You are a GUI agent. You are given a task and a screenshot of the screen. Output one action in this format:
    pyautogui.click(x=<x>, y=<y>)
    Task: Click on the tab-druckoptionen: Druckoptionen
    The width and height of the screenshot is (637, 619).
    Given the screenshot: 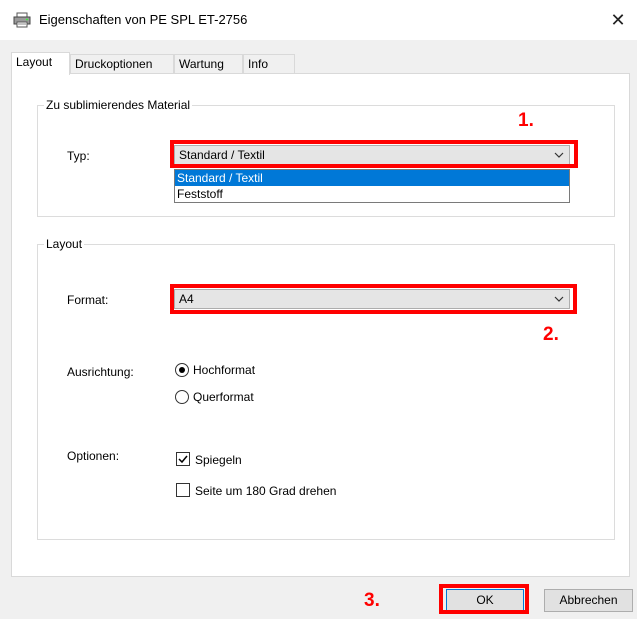 What is the action you would take?
    pyautogui.click(x=122, y=64)
    